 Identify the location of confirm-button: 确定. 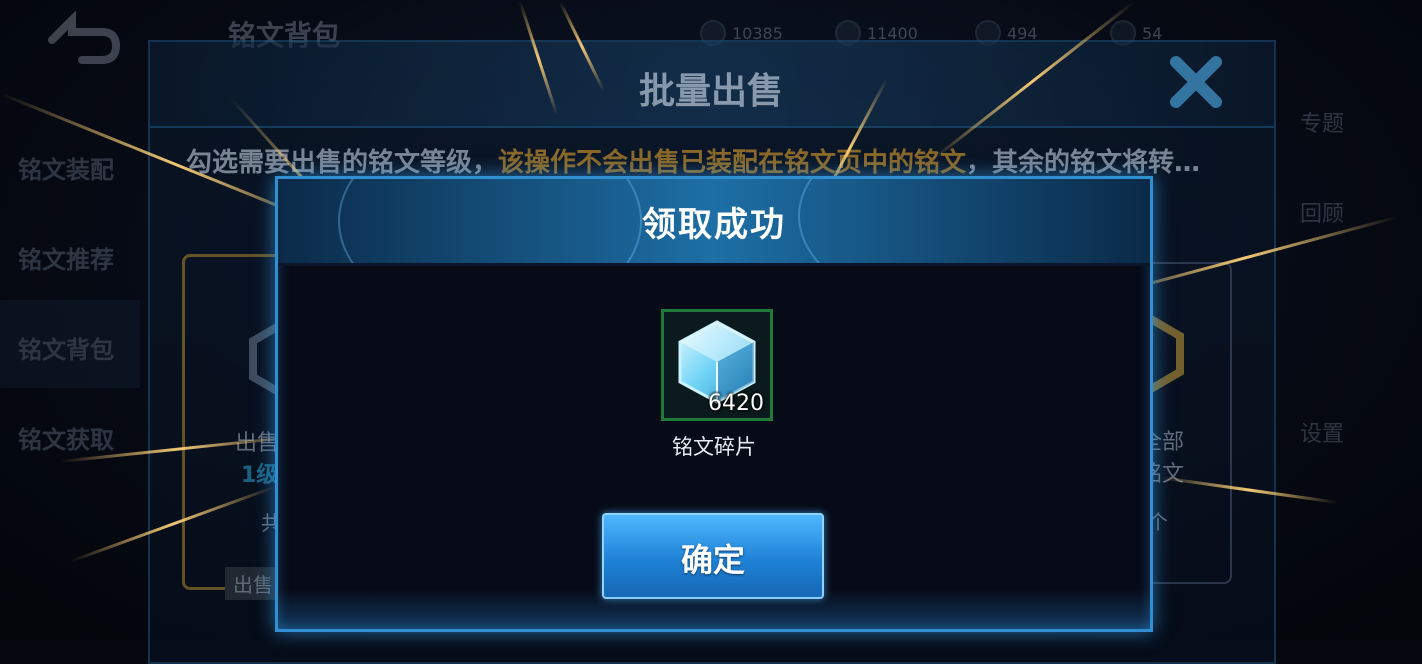
(713, 556).